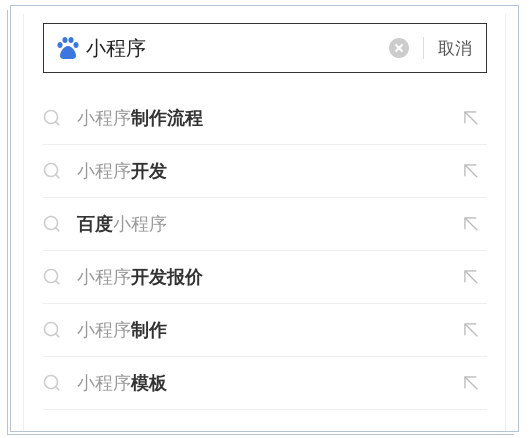 Image resolution: width=531 pixels, height=438 pixels. What do you see at coordinates (270, 330) in the screenshot?
I see `suggestion-text: 小程序制作` at bounding box center [270, 330].